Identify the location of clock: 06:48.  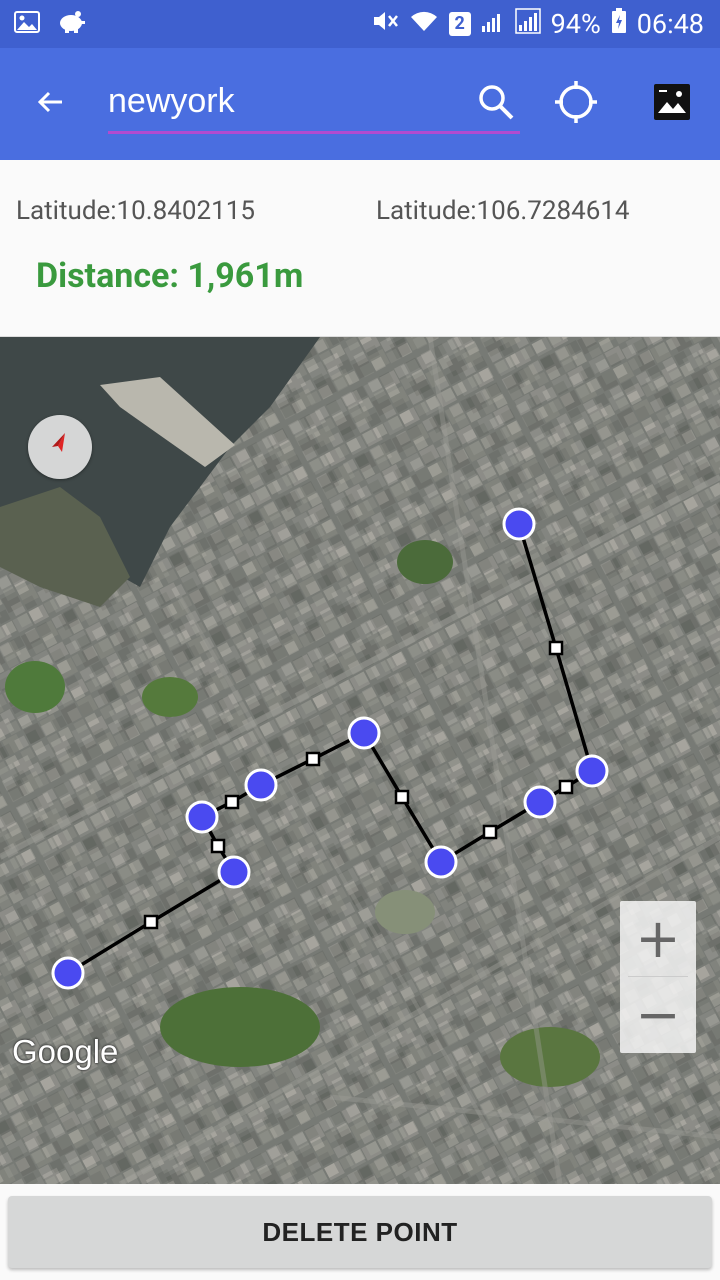
(670, 24).